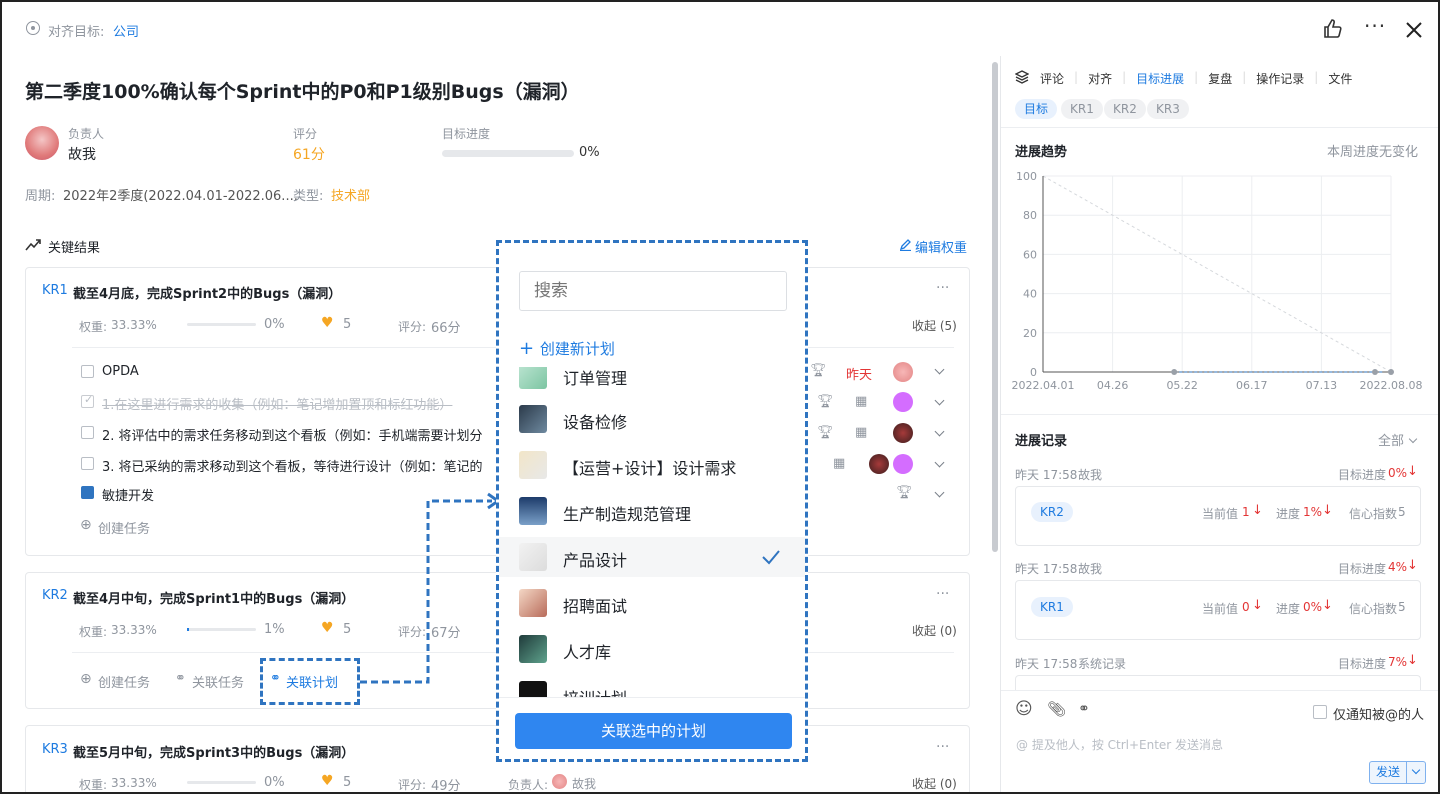 This screenshot has height=794, width=1440. What do you see at coordinates (124, 681) in the screenshot?
I see `kr2-create-task-button: 创建任务` at bounding box center [124, 681].